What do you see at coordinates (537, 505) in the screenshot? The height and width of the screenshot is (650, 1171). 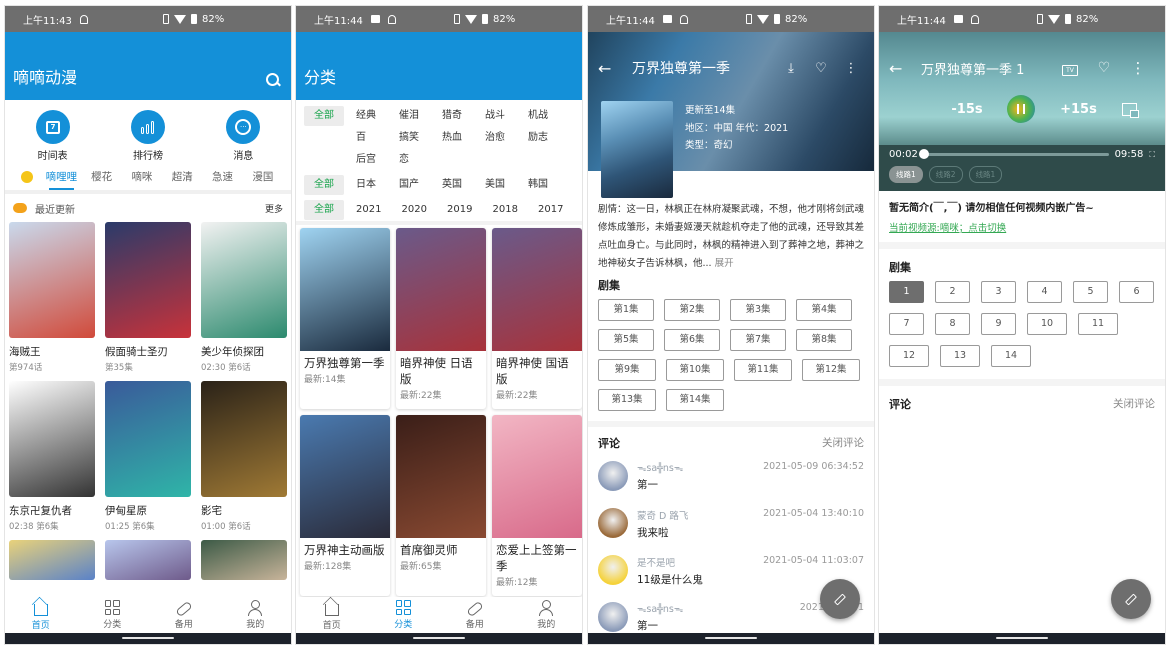 I see `anime-card: 恋爱上上签第一季 最新:12集` at bounding box center [537, 505].